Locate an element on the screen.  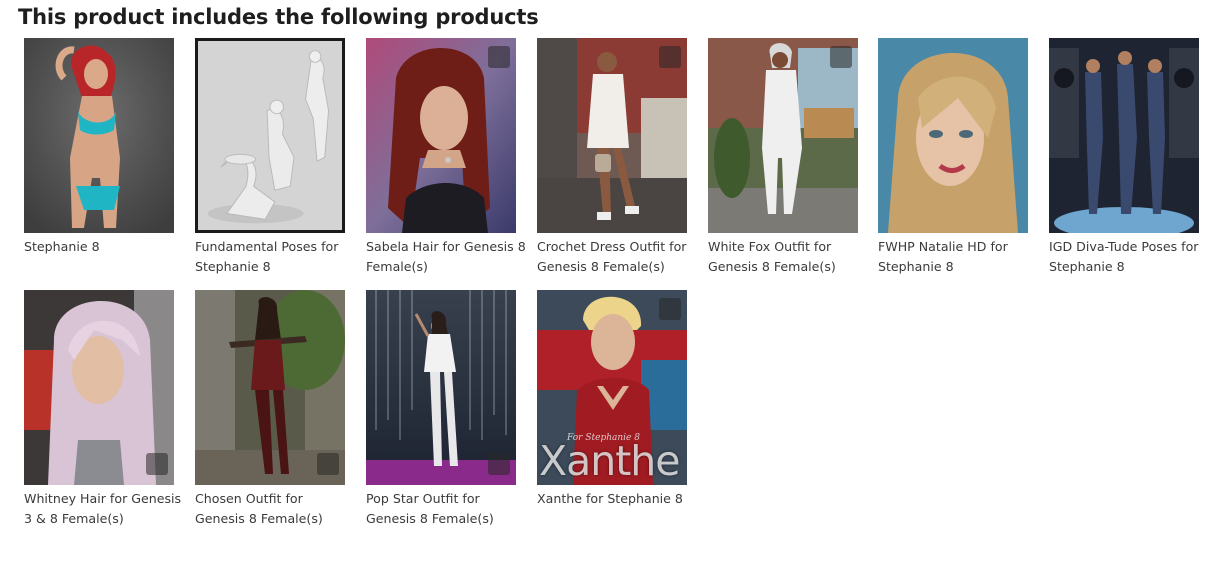
product-title: Chosen Outfit for Genesis 8 Female(s) is located at coordinates (275, 509).